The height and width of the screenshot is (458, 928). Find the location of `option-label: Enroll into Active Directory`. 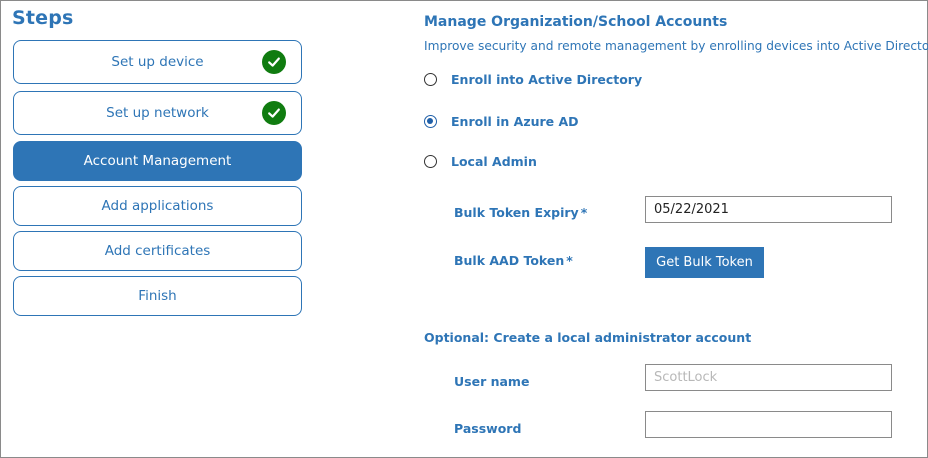

option-label: Enroll into Active Directory is located at coordinates (547, 79).